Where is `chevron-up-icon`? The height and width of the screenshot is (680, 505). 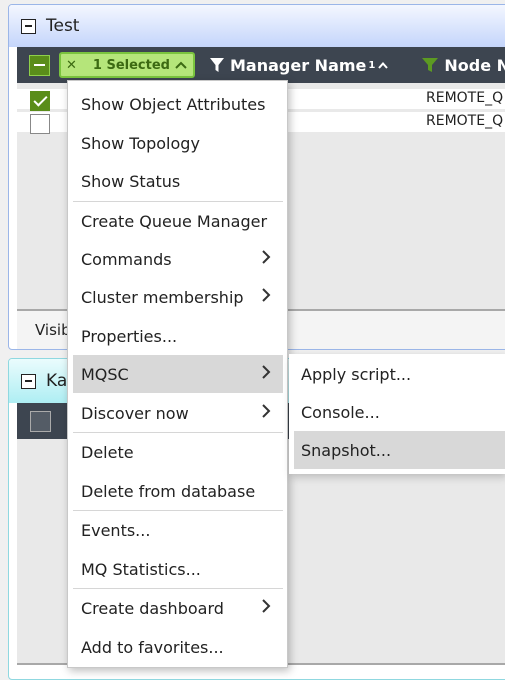 chevron-up-icon is located at coordinates (181, 65).